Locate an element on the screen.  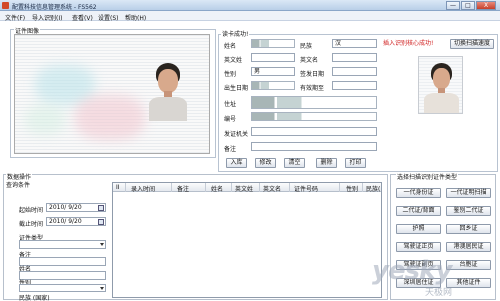
expiry-field is located at coordinates (354, 85).